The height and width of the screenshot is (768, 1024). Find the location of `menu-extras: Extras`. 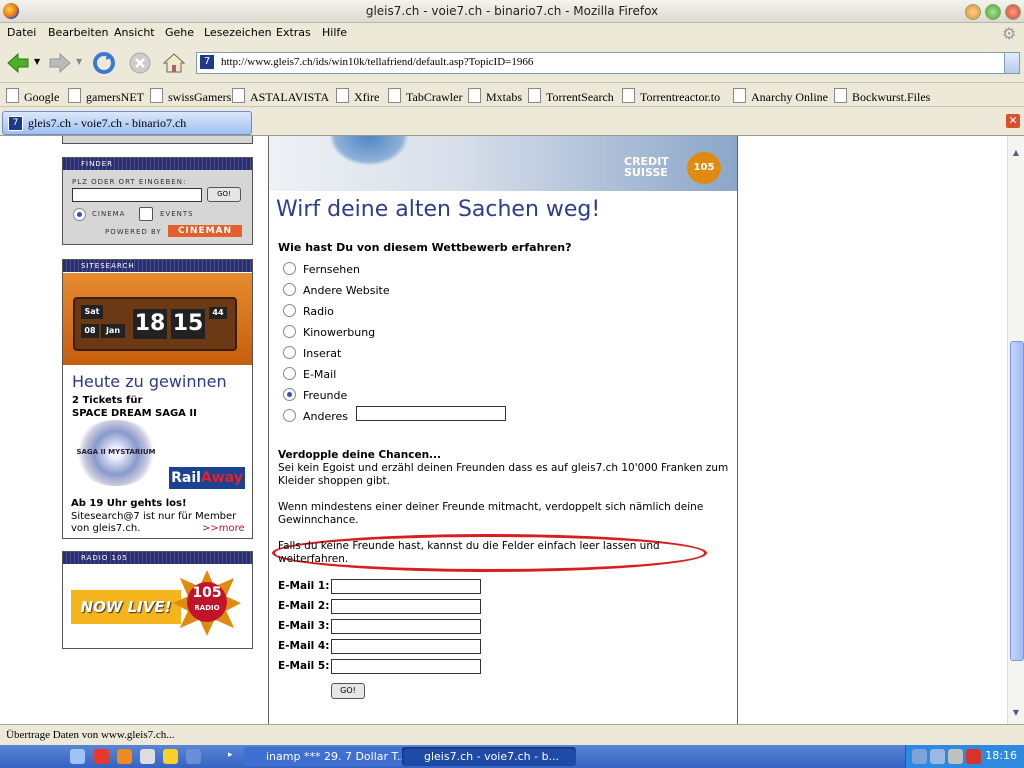

menu-extras: Extras is located at coordinates (293, 32).